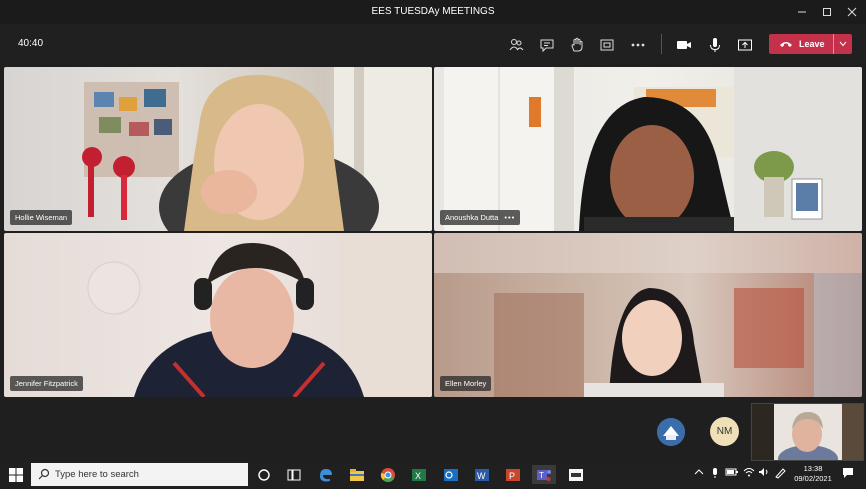 The width and height of the screenshot is (866, 489). I want to click on tray-mic, so click(715, 474).